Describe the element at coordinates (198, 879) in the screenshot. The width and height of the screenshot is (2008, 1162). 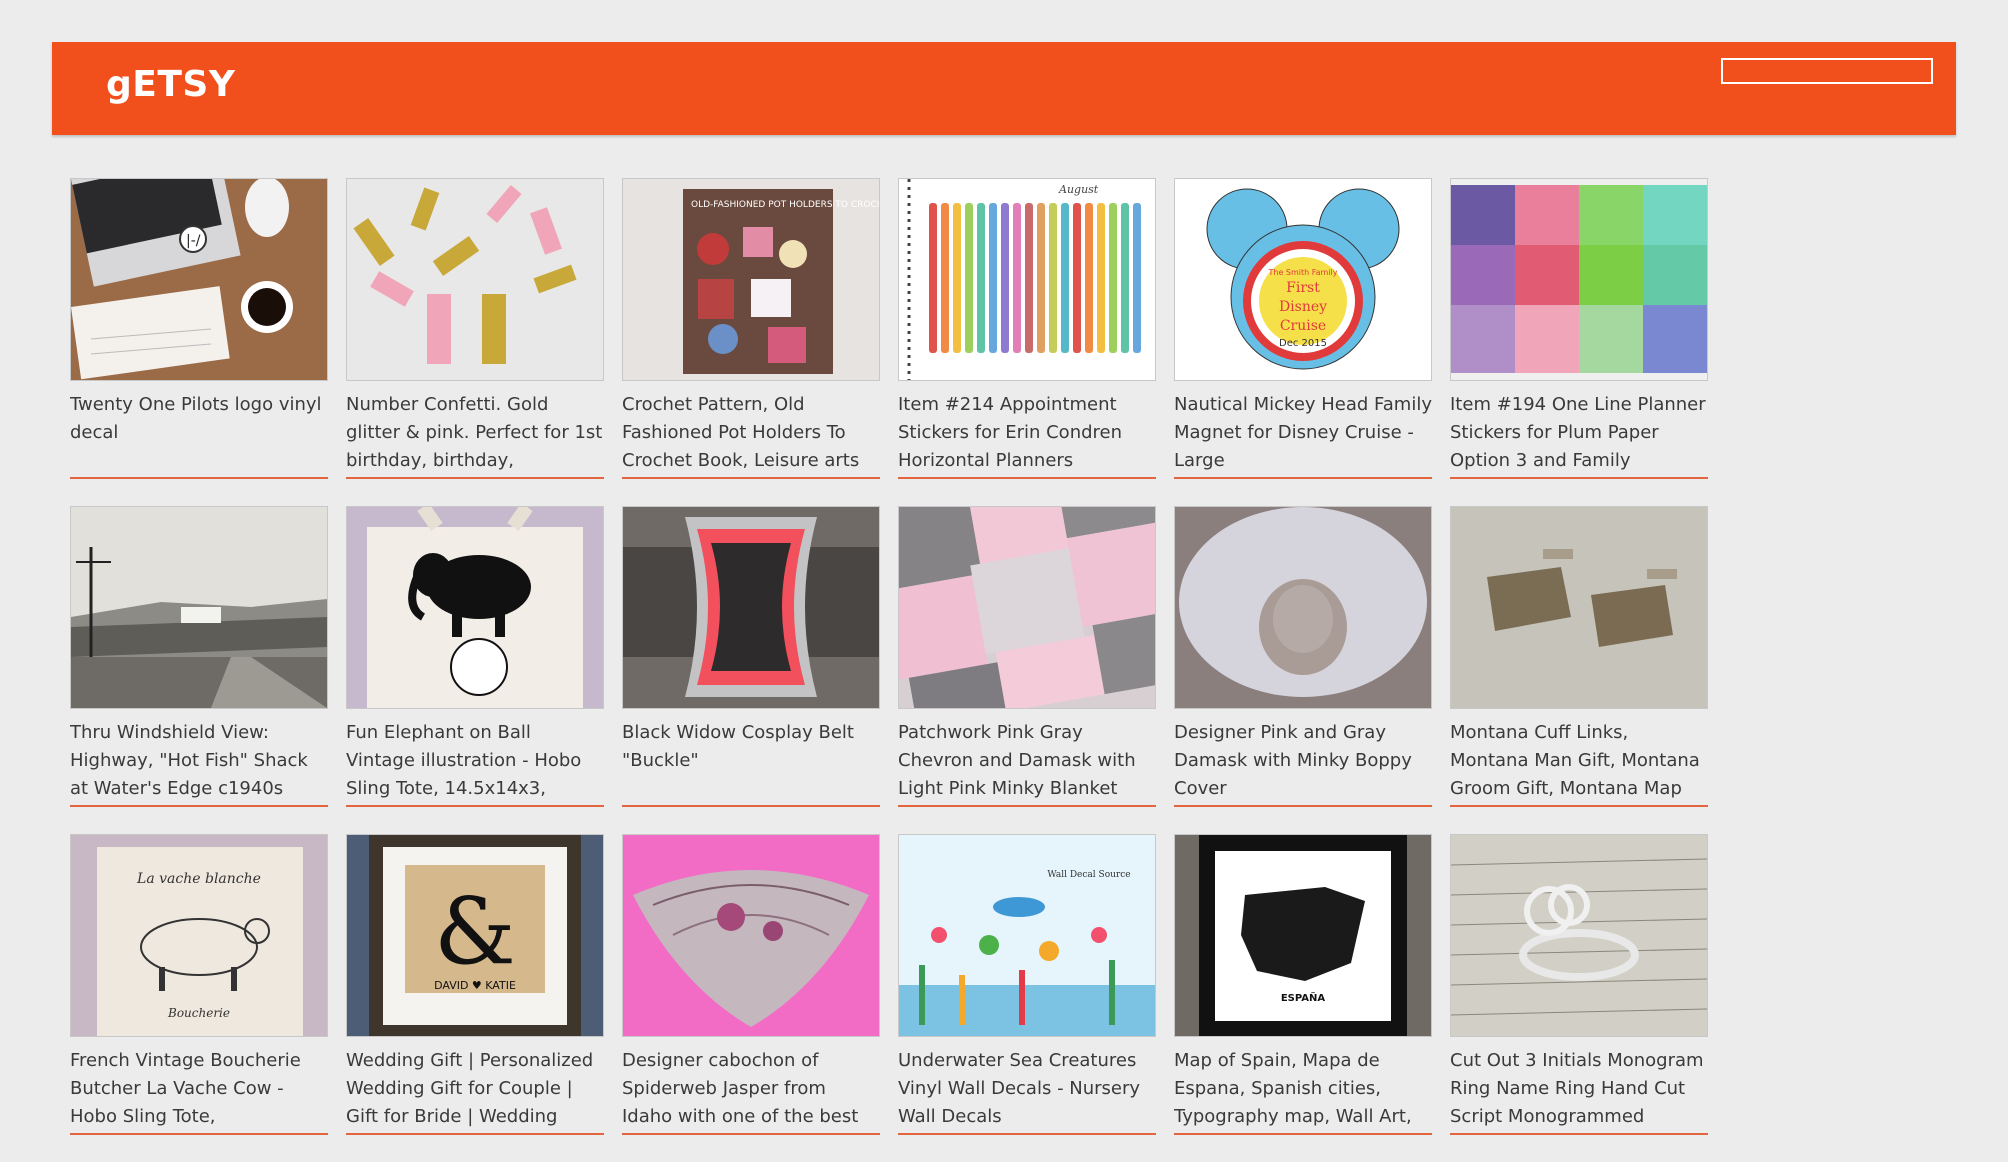
I see `svg-text: La vache blanche` at that location.